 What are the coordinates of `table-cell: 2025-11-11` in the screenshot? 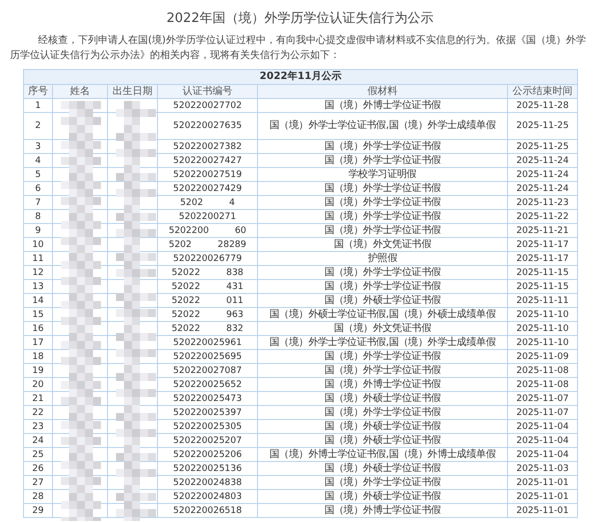 It's located at (543, 301).